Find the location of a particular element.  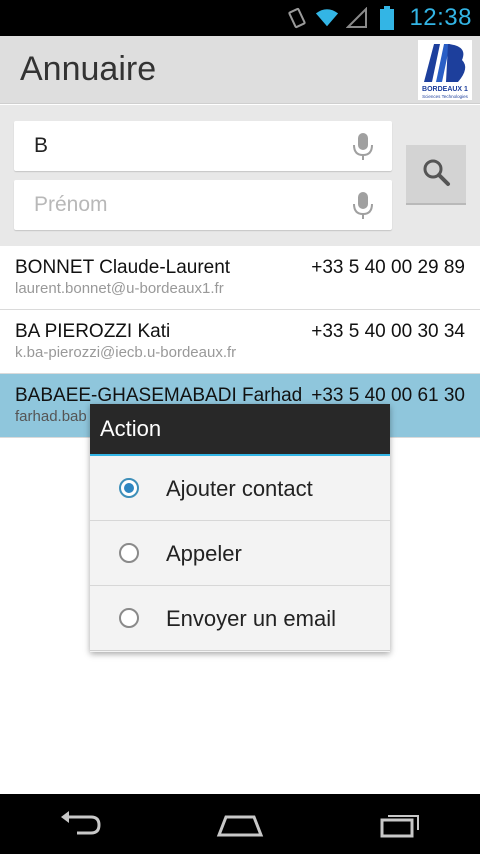

clock: 12:38 is located at coordinates (440, 17).